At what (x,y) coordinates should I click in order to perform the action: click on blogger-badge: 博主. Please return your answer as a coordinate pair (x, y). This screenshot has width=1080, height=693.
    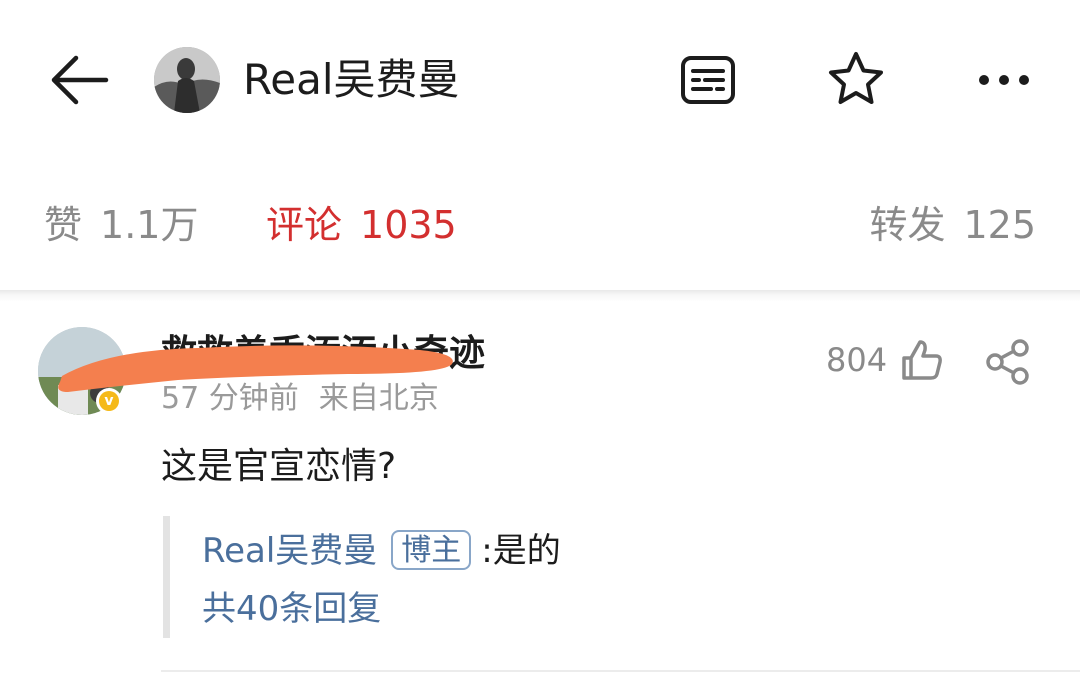
    Looking at the image, I should click on (431, 550).